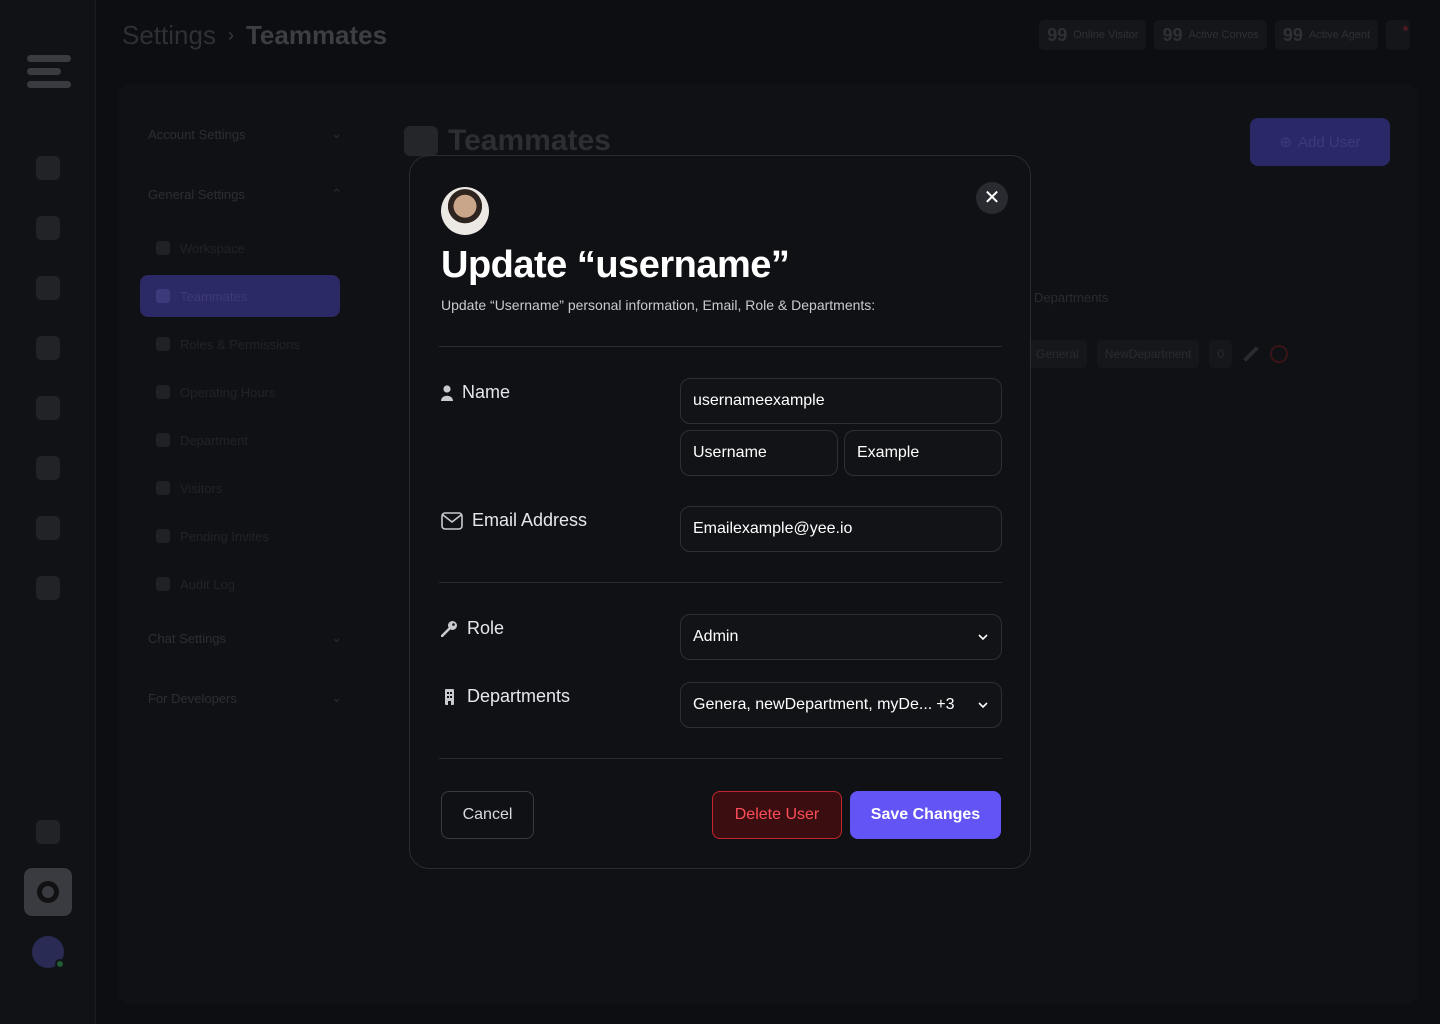  What do you see at coordinates (48, 348) in the screenshot?
I see `tickets-icon` at bounding box center [48, 348].